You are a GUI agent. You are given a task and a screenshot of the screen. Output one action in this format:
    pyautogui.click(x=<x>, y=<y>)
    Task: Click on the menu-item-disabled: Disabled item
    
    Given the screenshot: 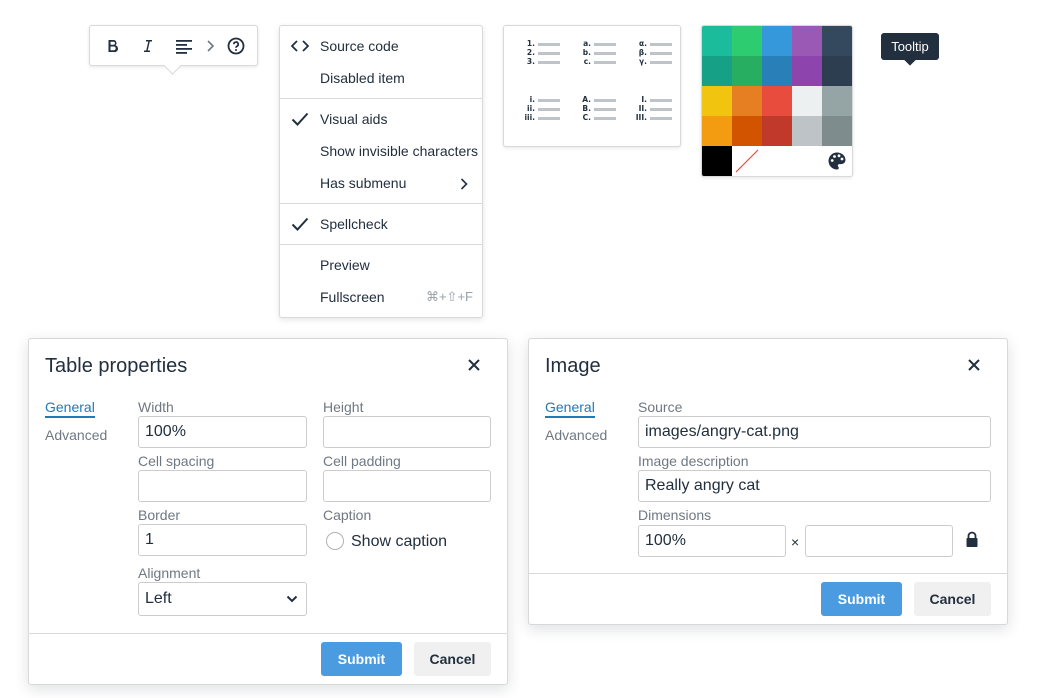 What is the action you would take?
    pyautogui.click(x=381, y=78)
    